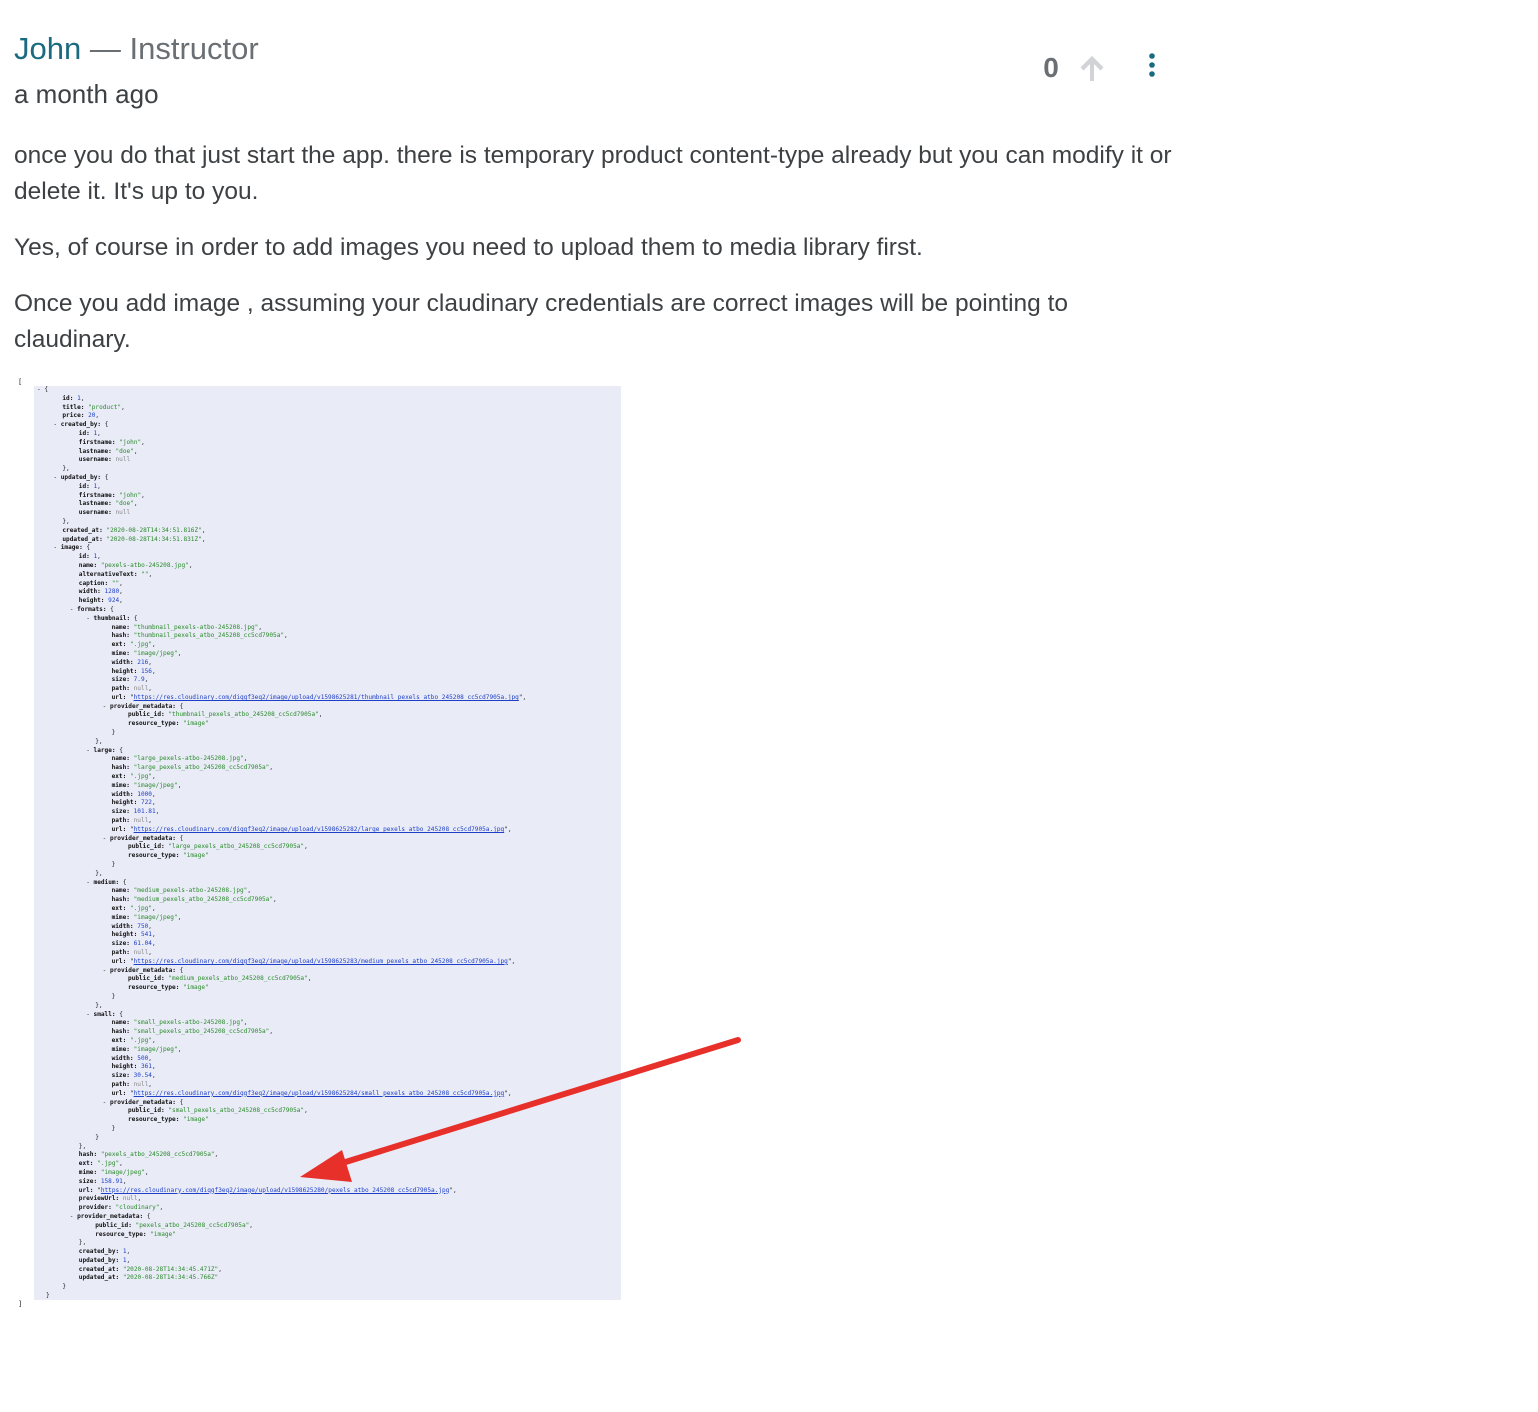 This screenshot has width=1538, height=1412. What do you see at coordinates (120, 961) in the screenshot?
I see `json-token: url:` at bounding box center [120, 961].